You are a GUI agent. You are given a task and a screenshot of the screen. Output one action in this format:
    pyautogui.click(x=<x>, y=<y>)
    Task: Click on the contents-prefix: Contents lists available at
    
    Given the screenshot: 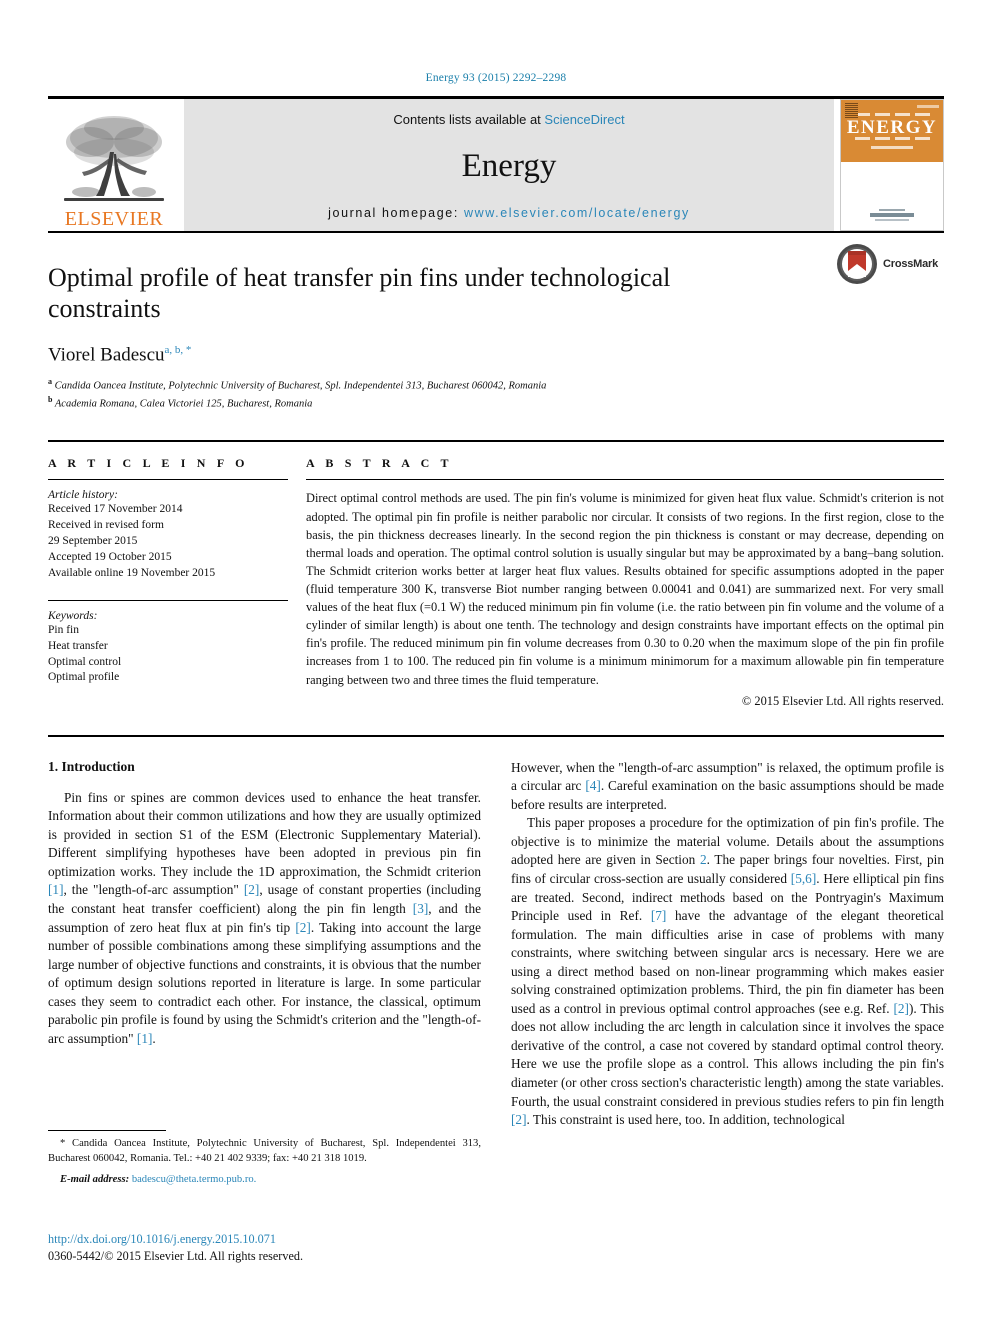 What is the action you would take?
    pyautogui.click(x=469, y=119)
    